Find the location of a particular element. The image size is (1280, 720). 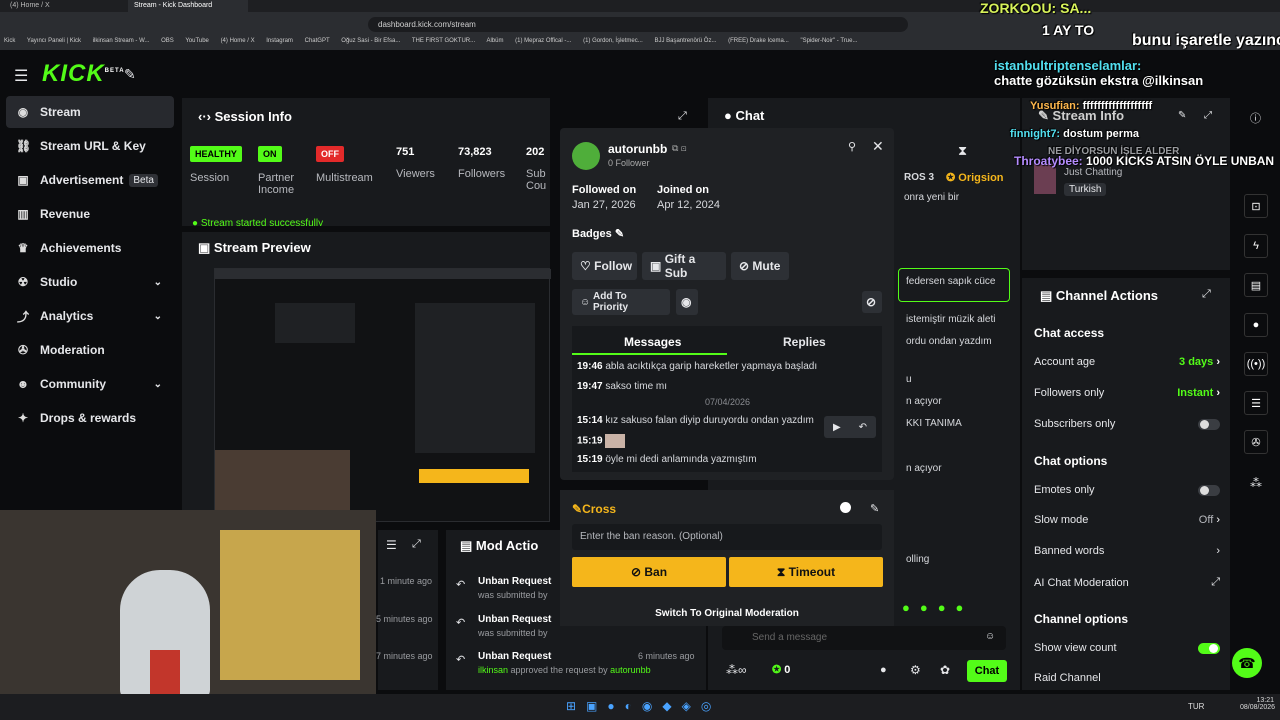

broadcast-icon: ((•)) is located at coordinates (1256, 364).